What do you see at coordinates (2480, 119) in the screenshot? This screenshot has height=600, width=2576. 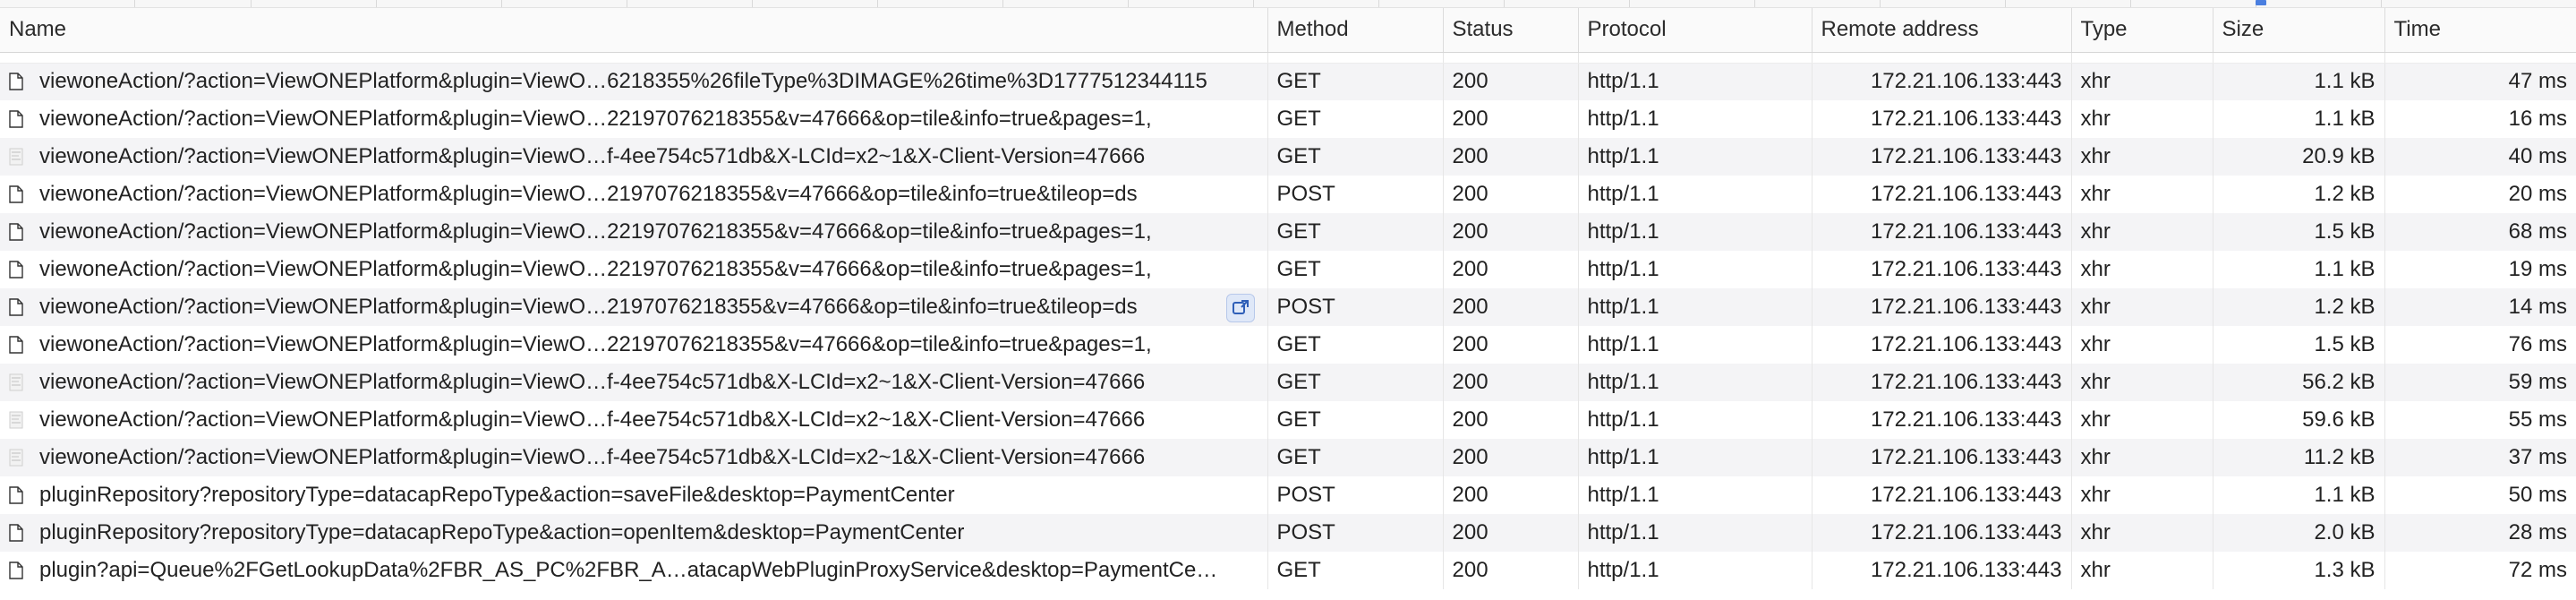 I see `request-time: 16 ms` at bounding box center [2480, 119].